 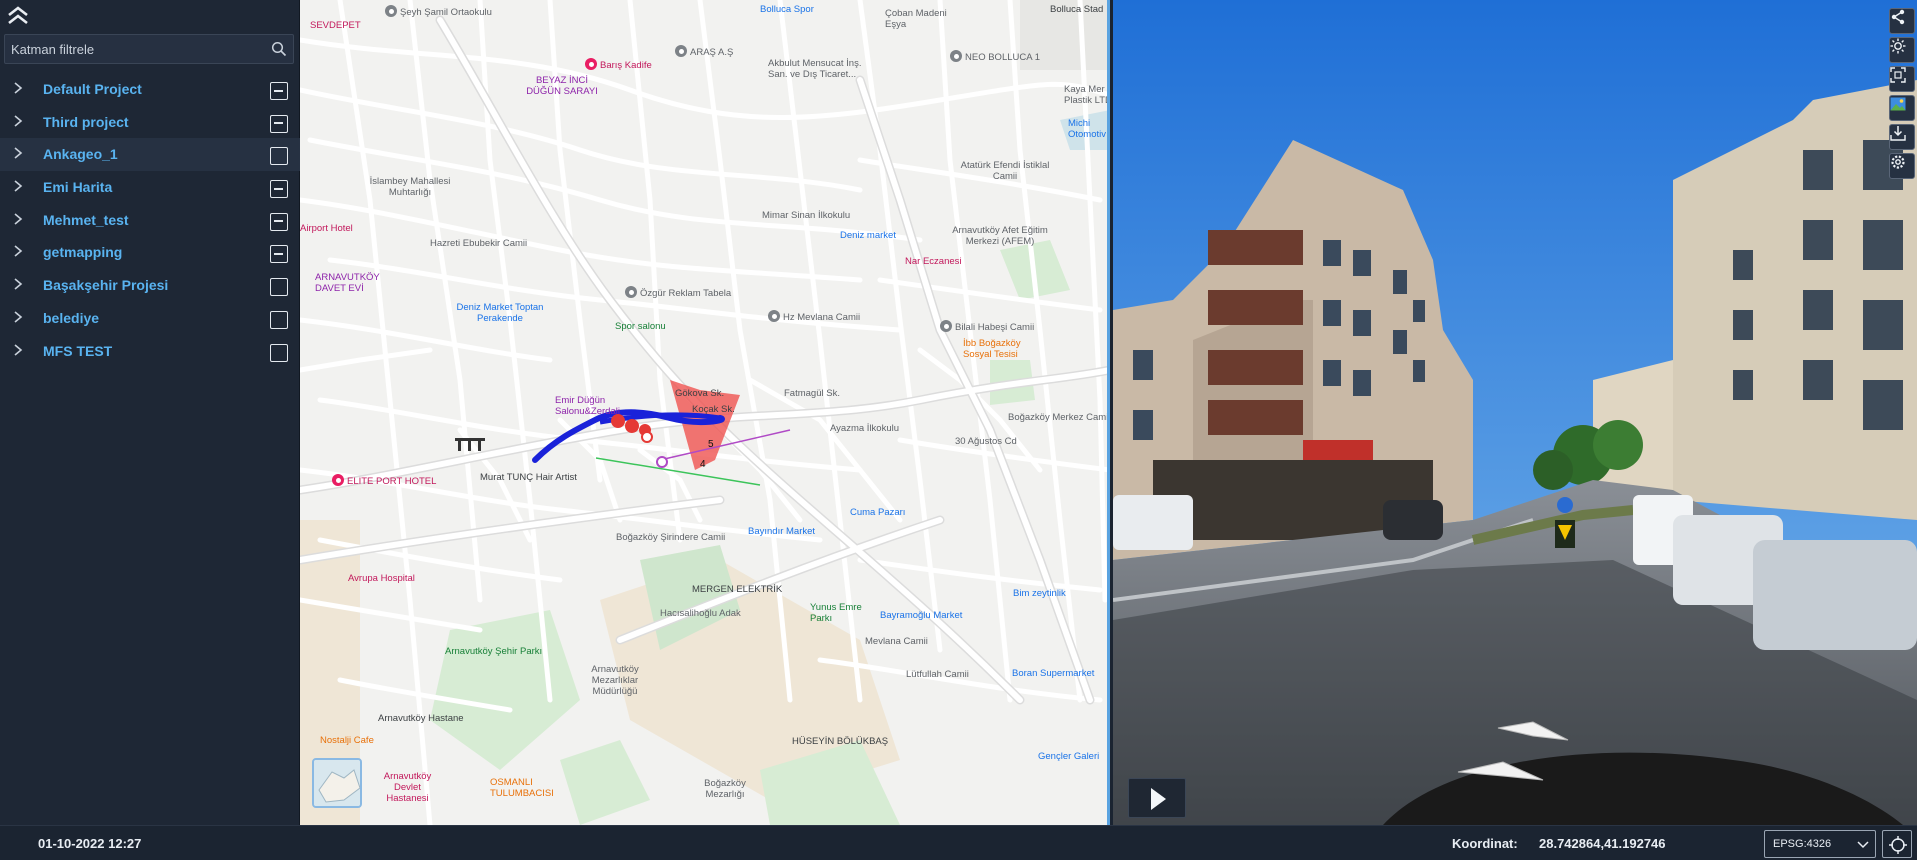 I want to click on crosshair-icon, so click(x=1898, y=845).